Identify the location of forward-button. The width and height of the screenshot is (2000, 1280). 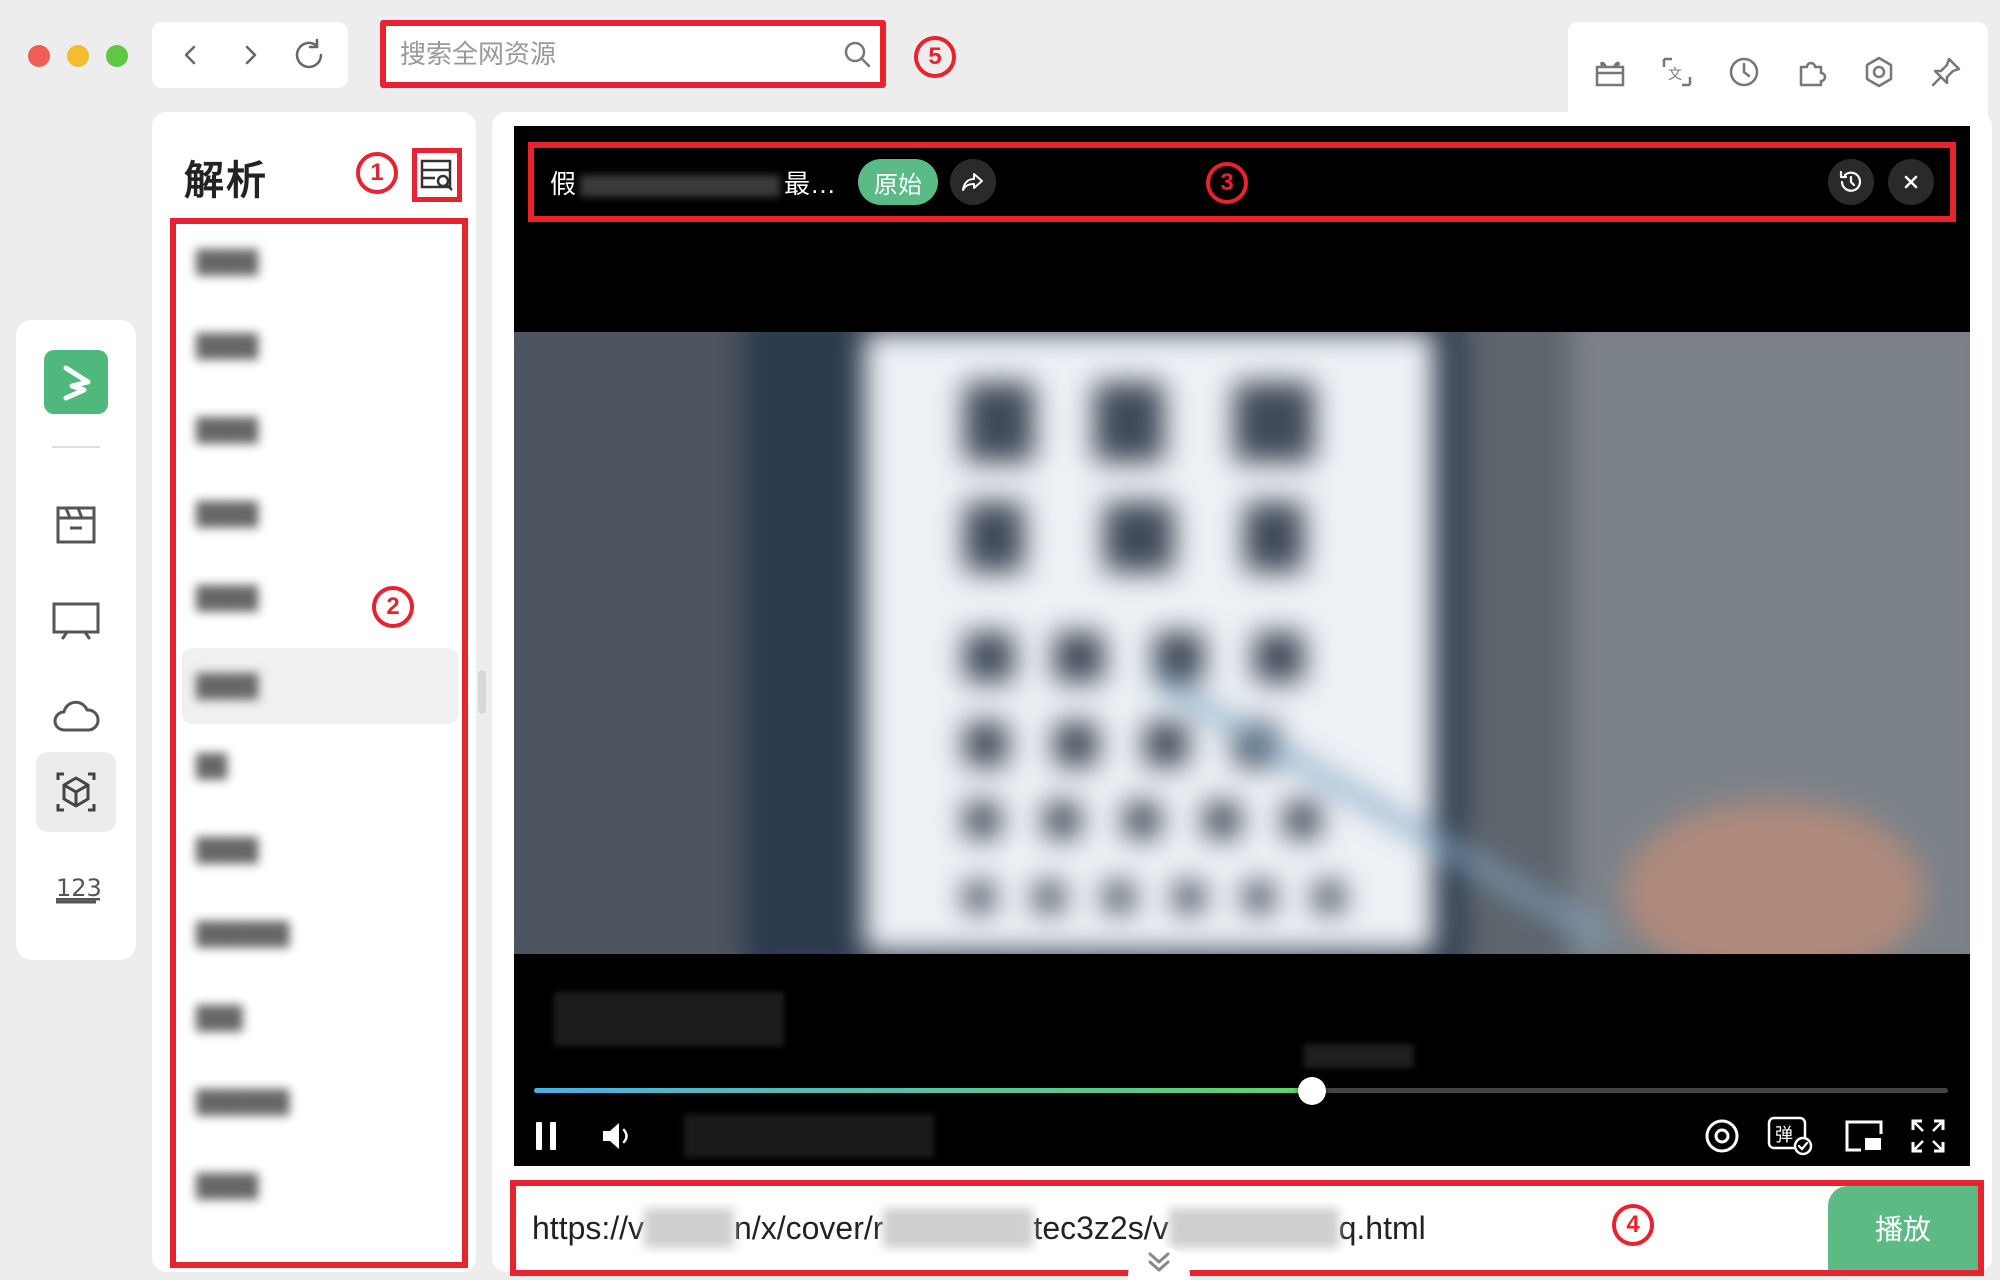
(250, 55).